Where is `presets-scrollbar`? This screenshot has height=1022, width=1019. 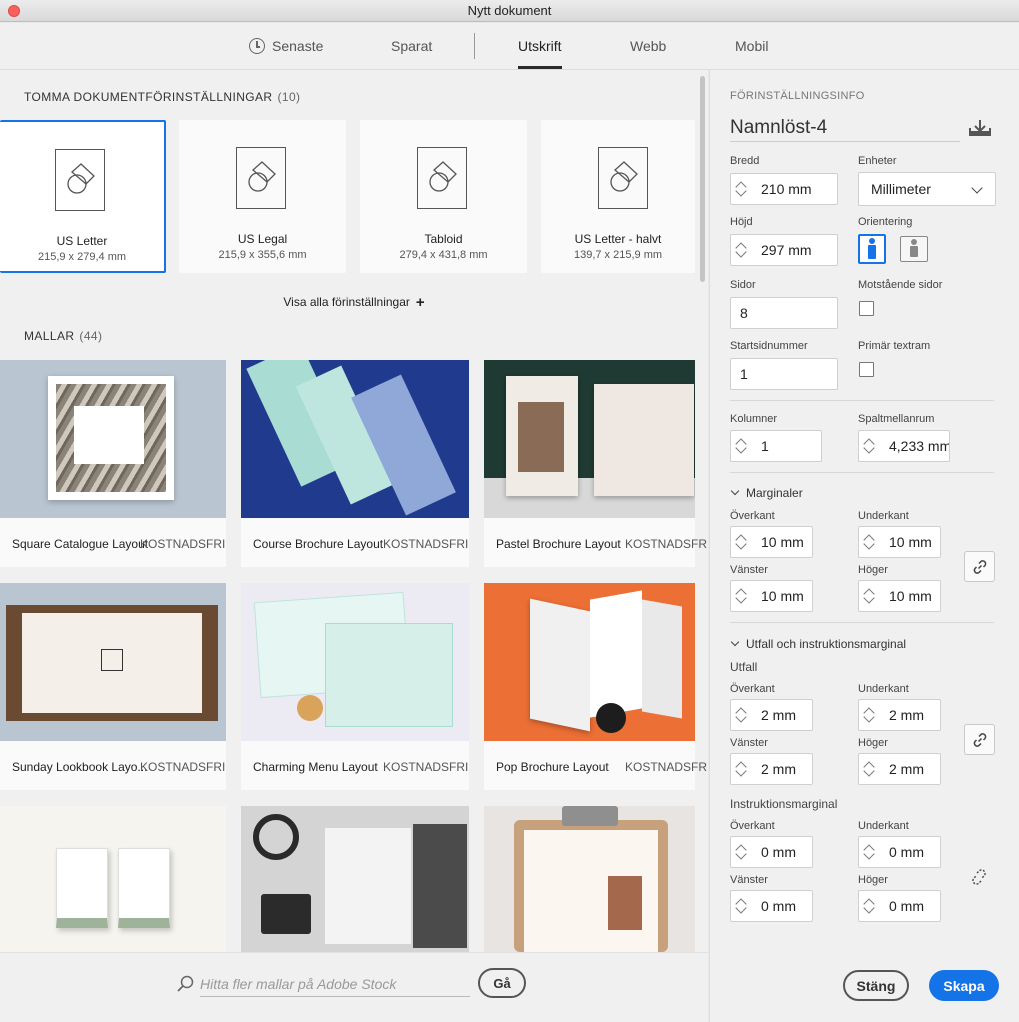
presets-scrollbar is located at coordinates (702, 179).